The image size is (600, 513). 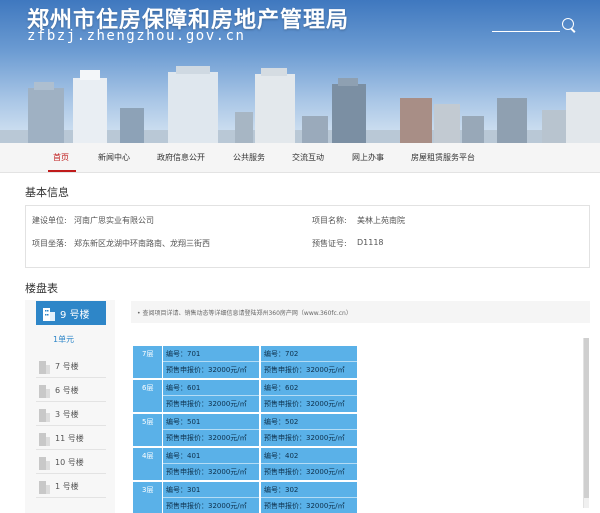 What do you see at coordinates (249, 158) in the screenshot?
I see `nav-item-public-service: 公共服务` at bounding box center [249, 158].